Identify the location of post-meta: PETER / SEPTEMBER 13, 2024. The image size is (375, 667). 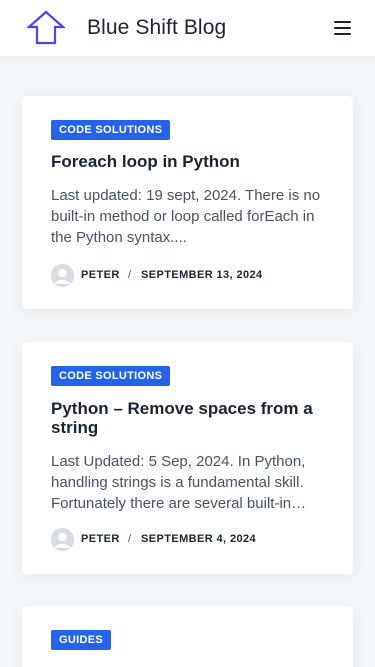
(191, 275).